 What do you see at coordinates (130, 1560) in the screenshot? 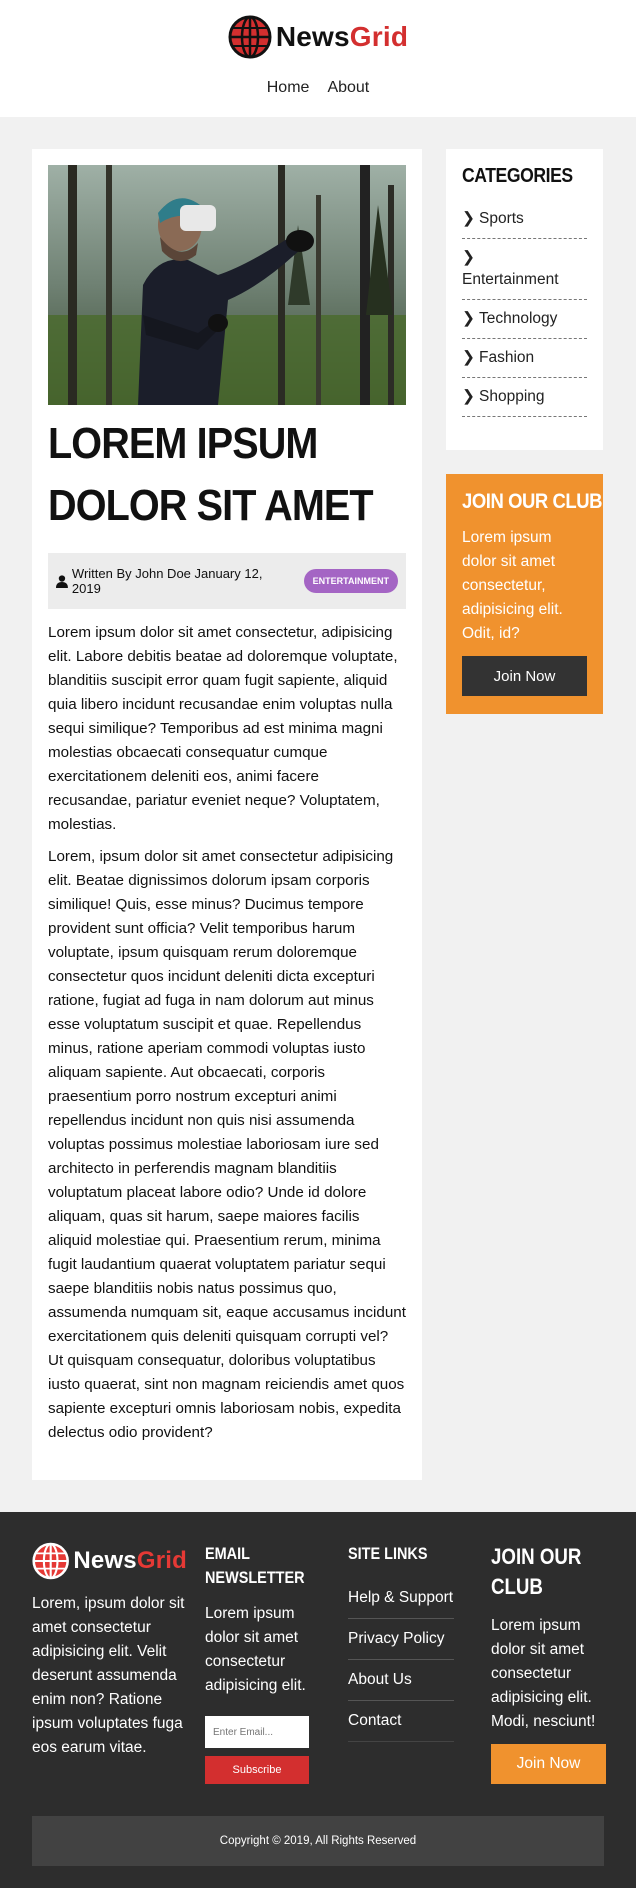
I see `footer-brand-name: NewsGrid` at bounding box center [130, 1560].